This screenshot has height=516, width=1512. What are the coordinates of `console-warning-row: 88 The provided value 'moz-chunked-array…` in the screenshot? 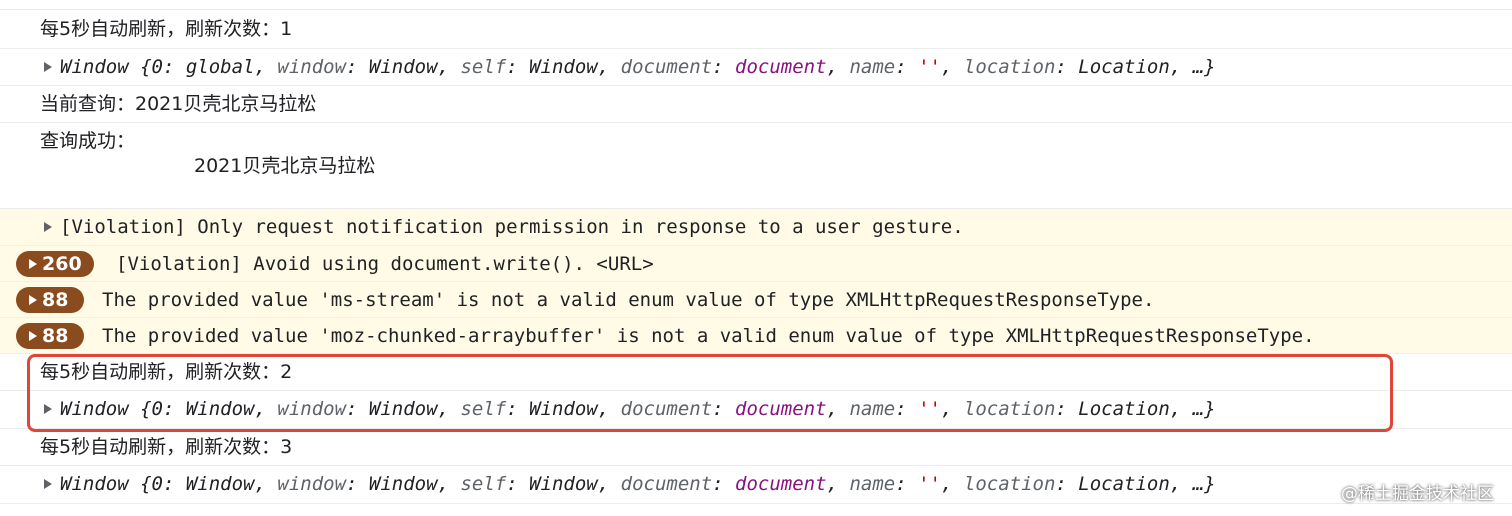 It's located at (756, 336).